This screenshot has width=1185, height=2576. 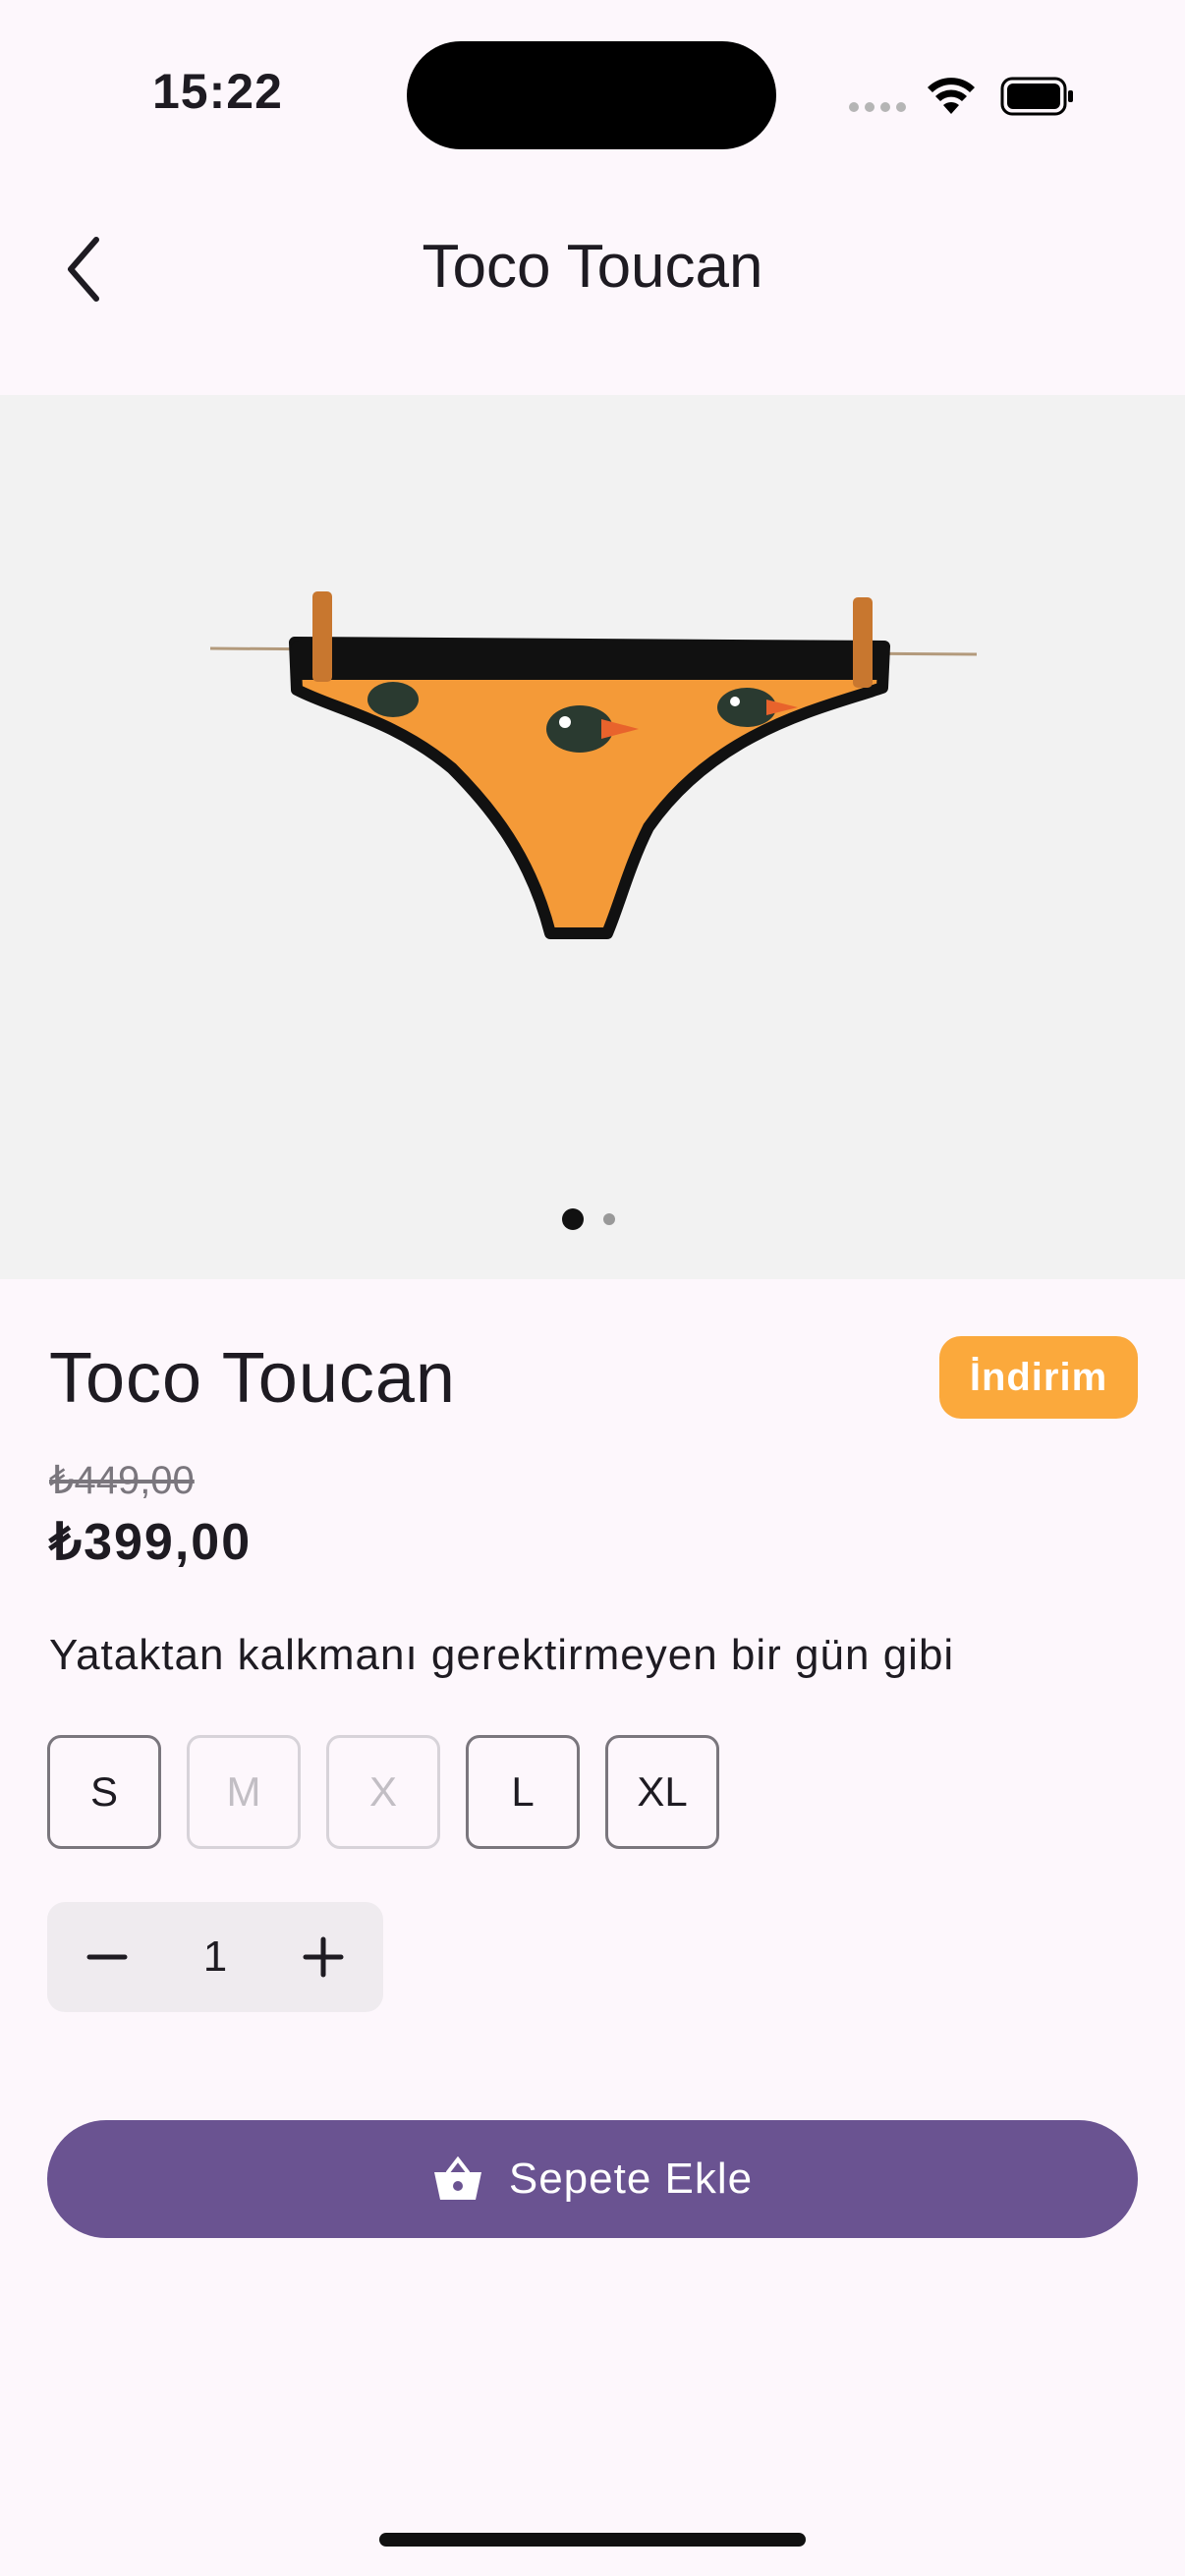 What do you see at coordinates (592, 267) in the screenshot?
I see `page-title: Toco Toucan` at bounding box center [592, 267].